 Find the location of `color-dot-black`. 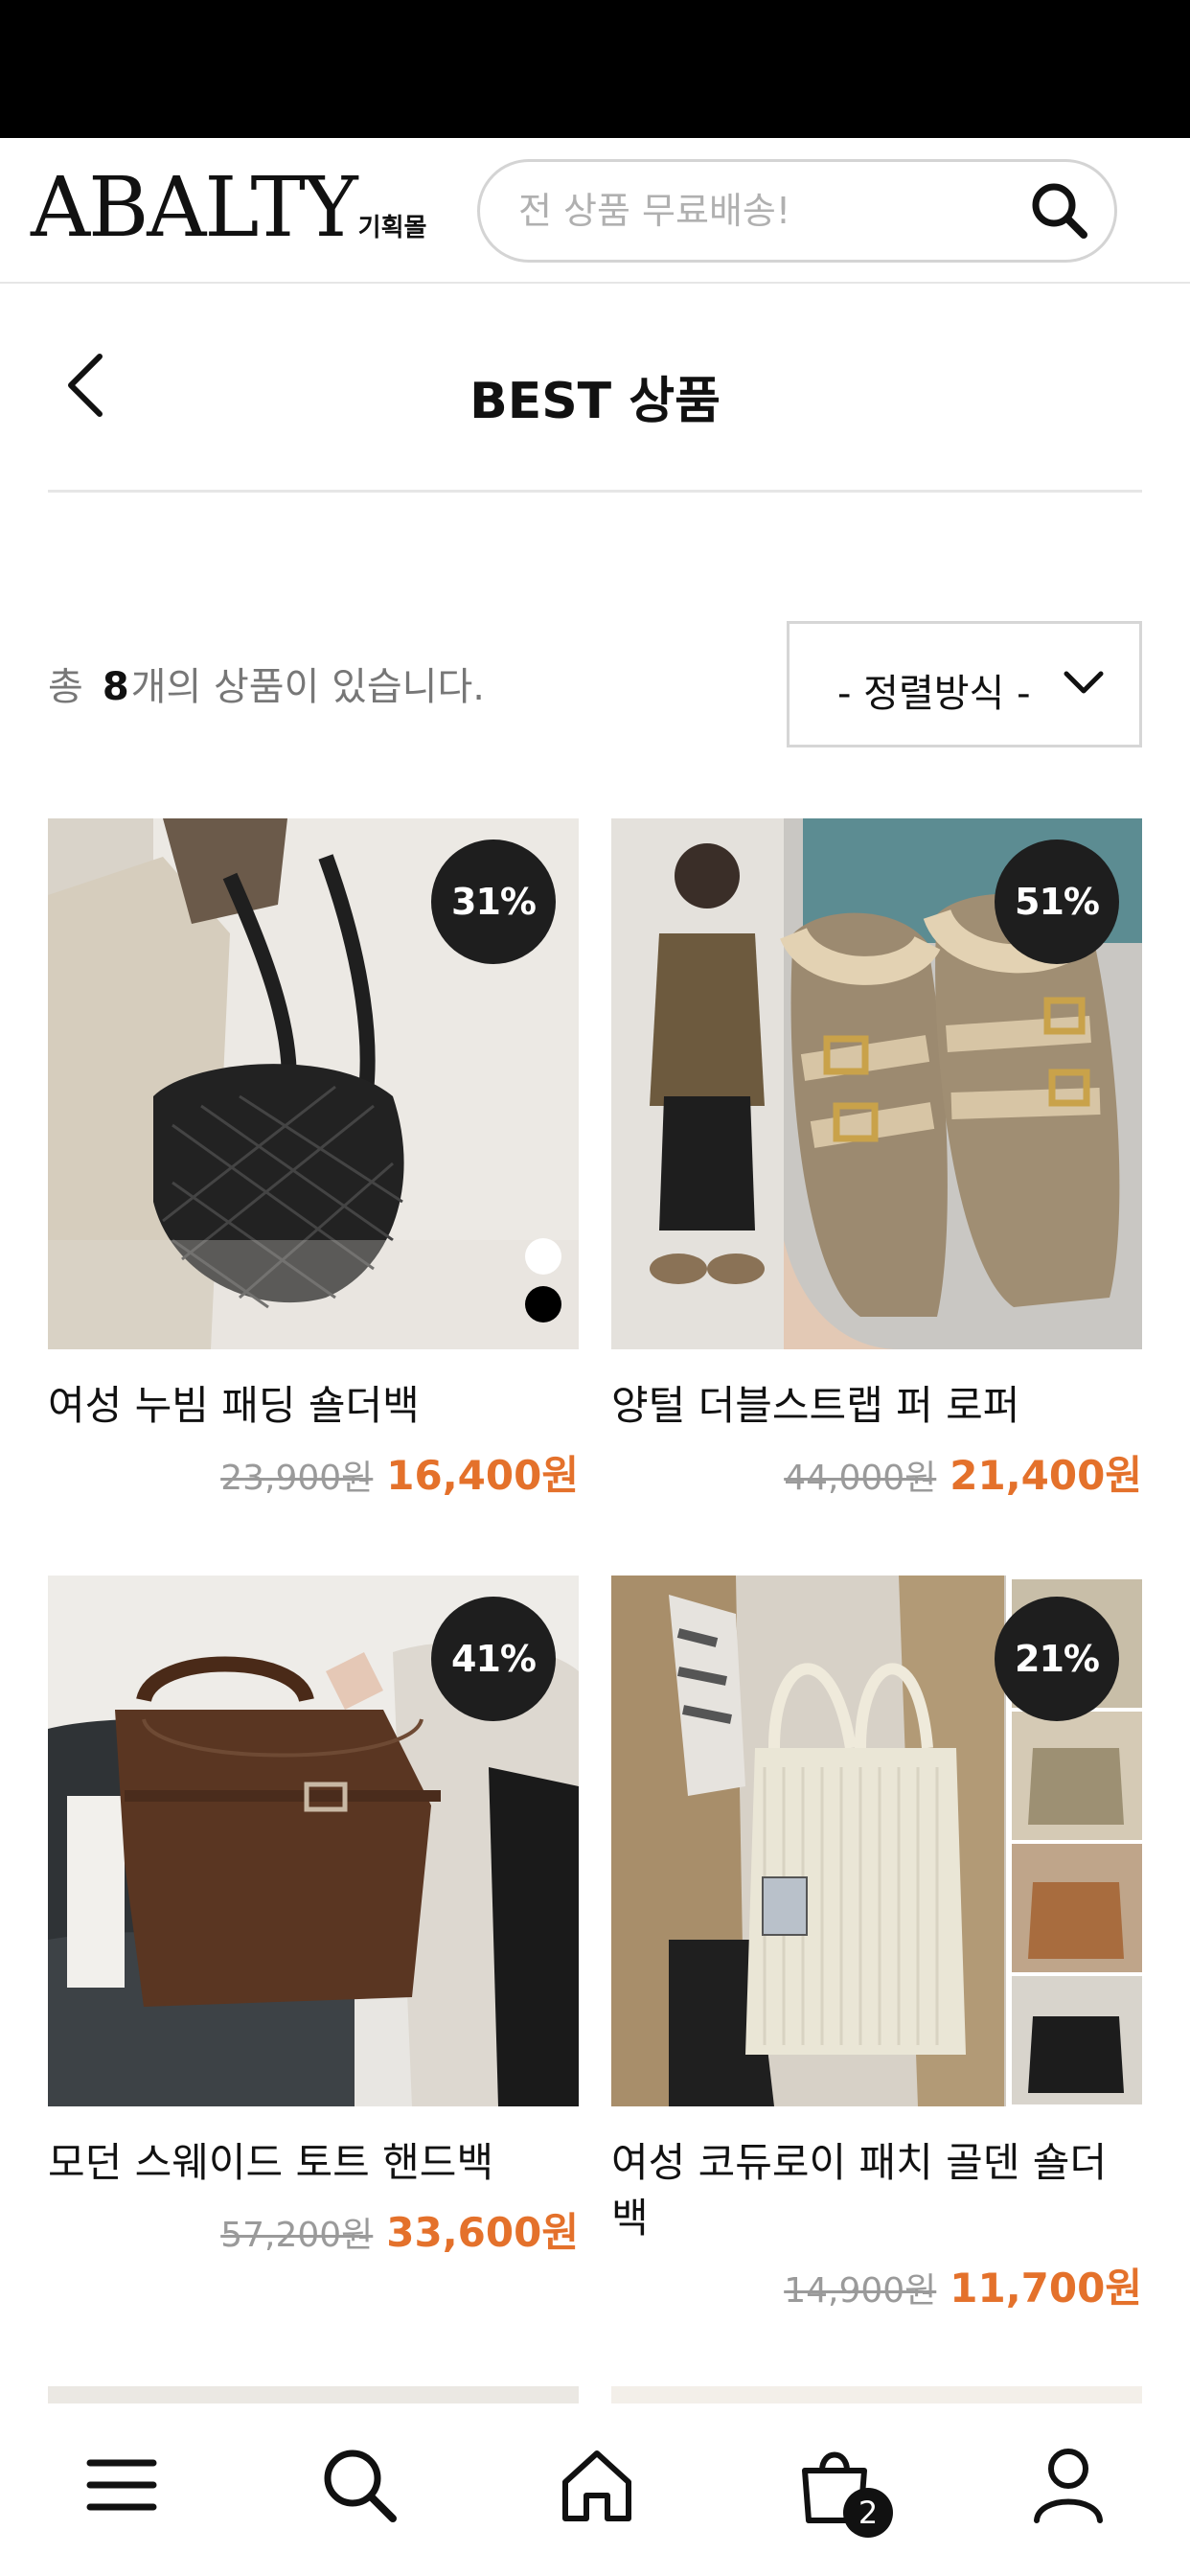

color-dot-black is located at coordinates (543, 1304).